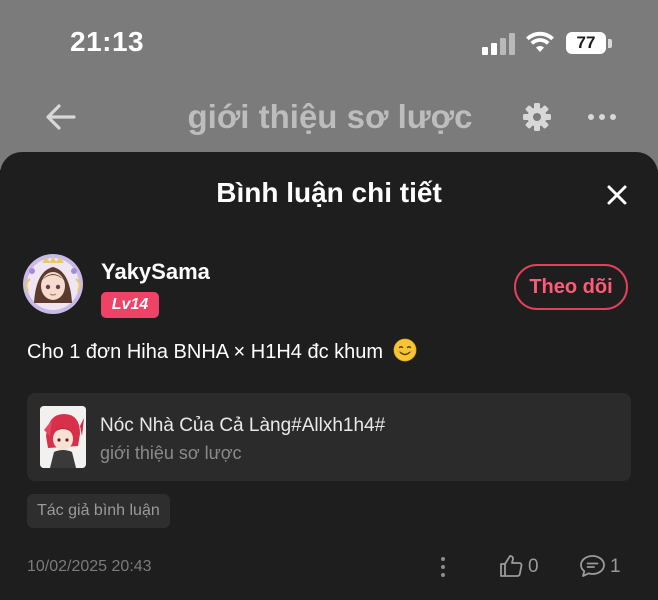  What do you see at coordinates (610, 43) in the screenshot?
I see `battery-tip` at bounding box center [610, 43].